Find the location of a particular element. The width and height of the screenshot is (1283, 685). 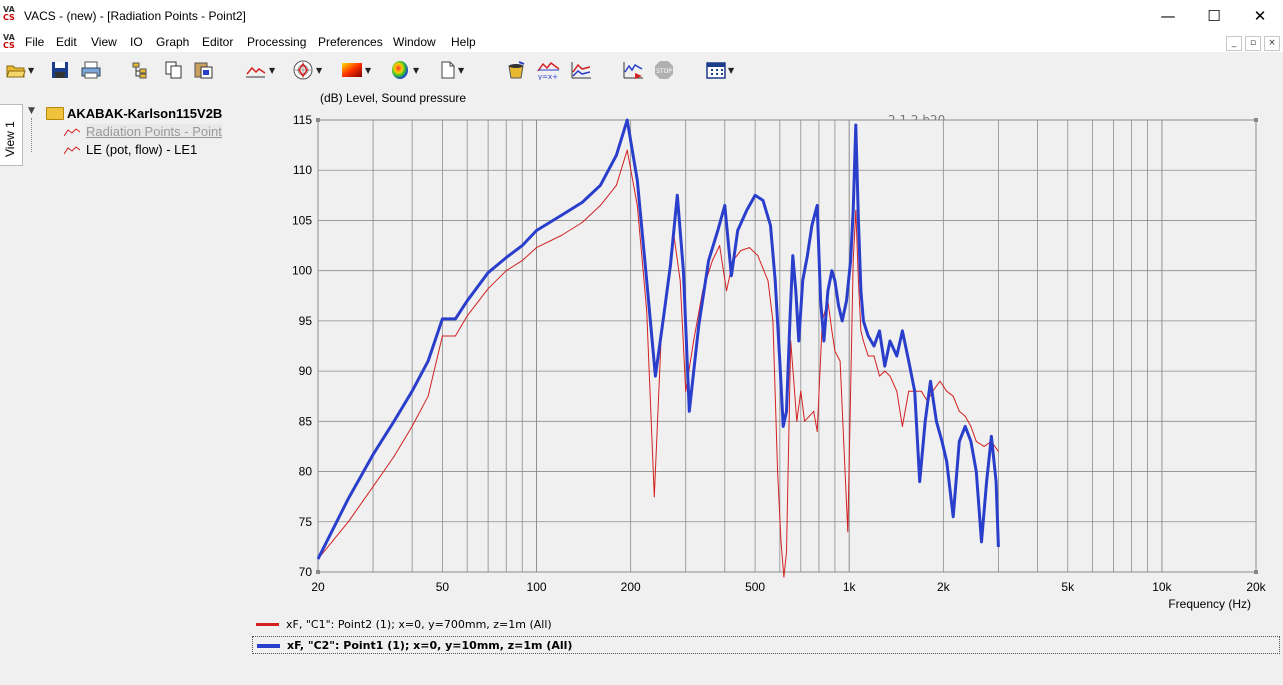

tree-item-label: Radiation Points - Point is located at coordinates (154, 131).